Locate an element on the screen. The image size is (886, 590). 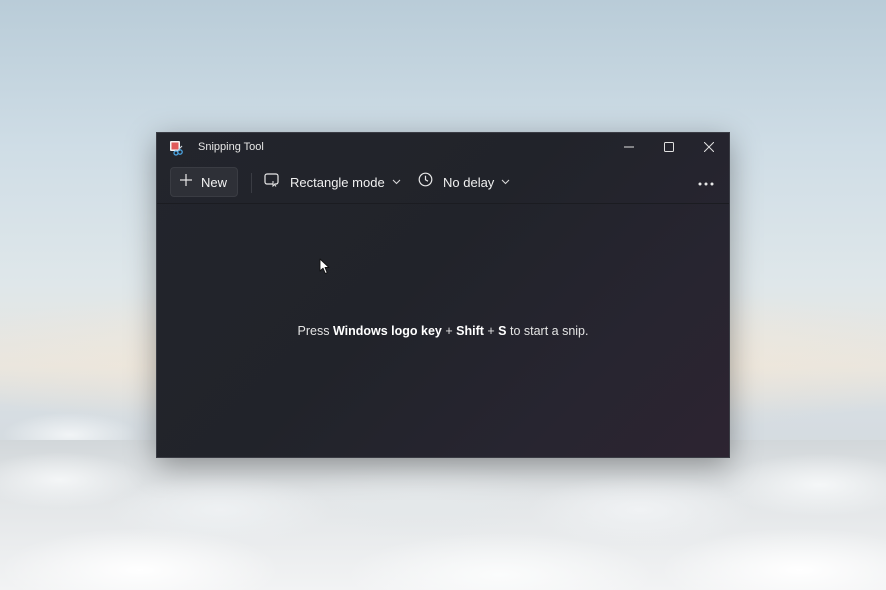
new-snip-button: New is located at coordinates (204, 182).